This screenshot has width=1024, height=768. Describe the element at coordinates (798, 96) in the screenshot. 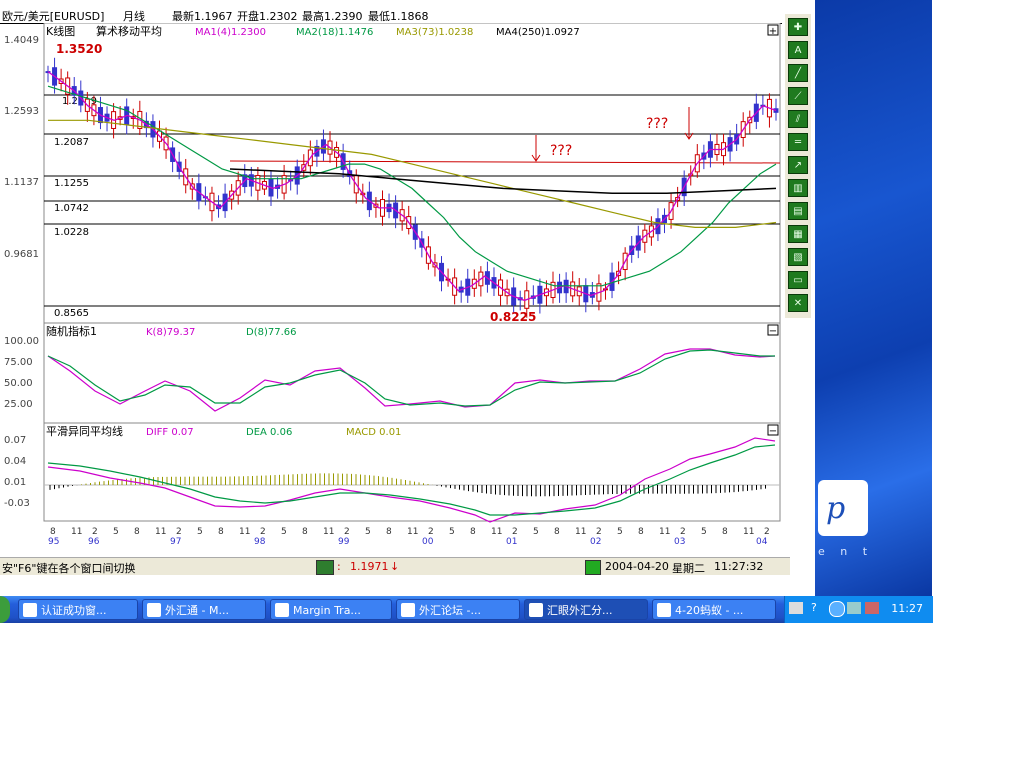

I see `tool-ray-icon: ⟋` at that location.